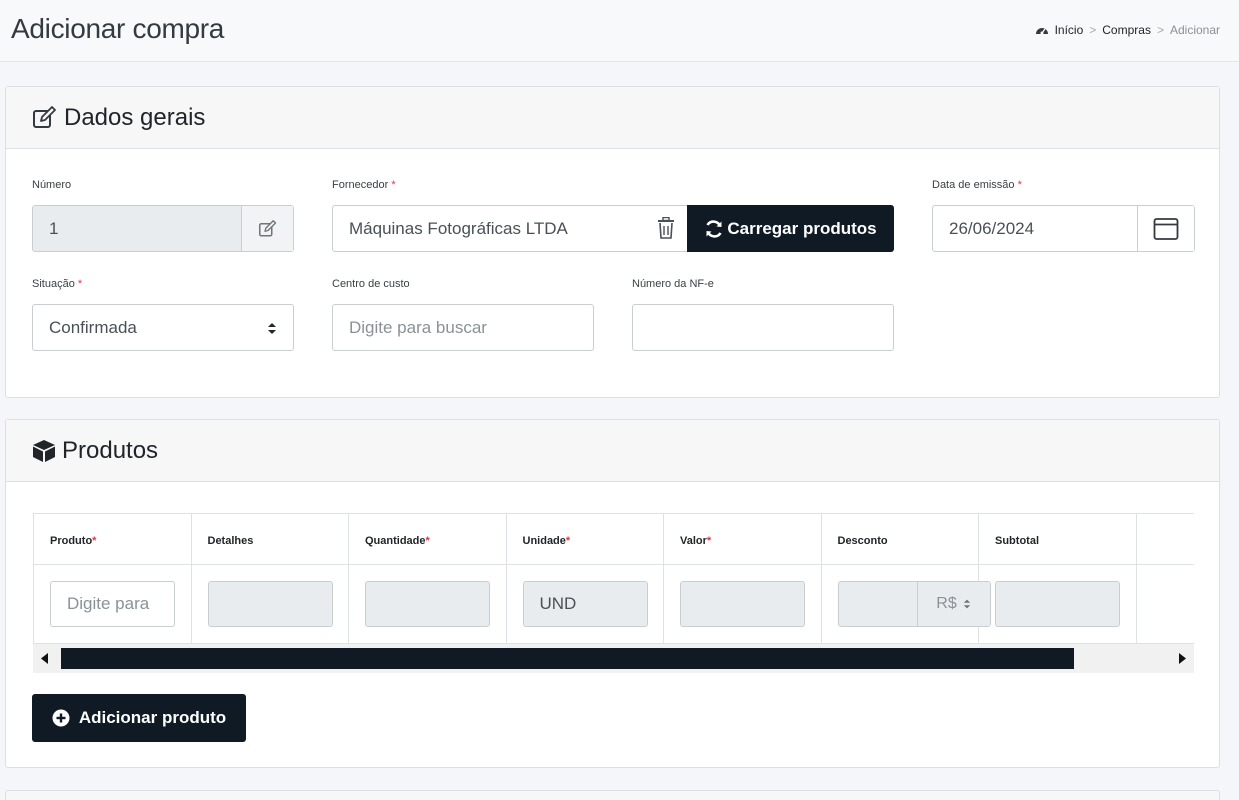  Describe the element at coordinates (418, 327) in the screenshot. I see `centro-custo-placeholder: Digite para buscar` at that location.